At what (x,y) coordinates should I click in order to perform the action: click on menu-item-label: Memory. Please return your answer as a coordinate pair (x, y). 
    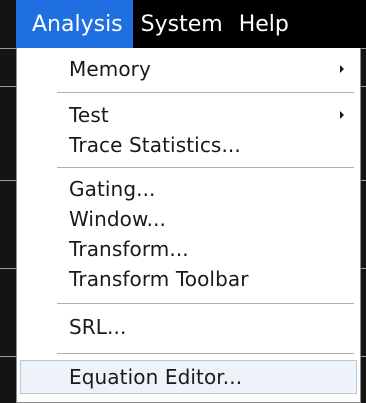
    Looking at the image, I should click on (110, 69).